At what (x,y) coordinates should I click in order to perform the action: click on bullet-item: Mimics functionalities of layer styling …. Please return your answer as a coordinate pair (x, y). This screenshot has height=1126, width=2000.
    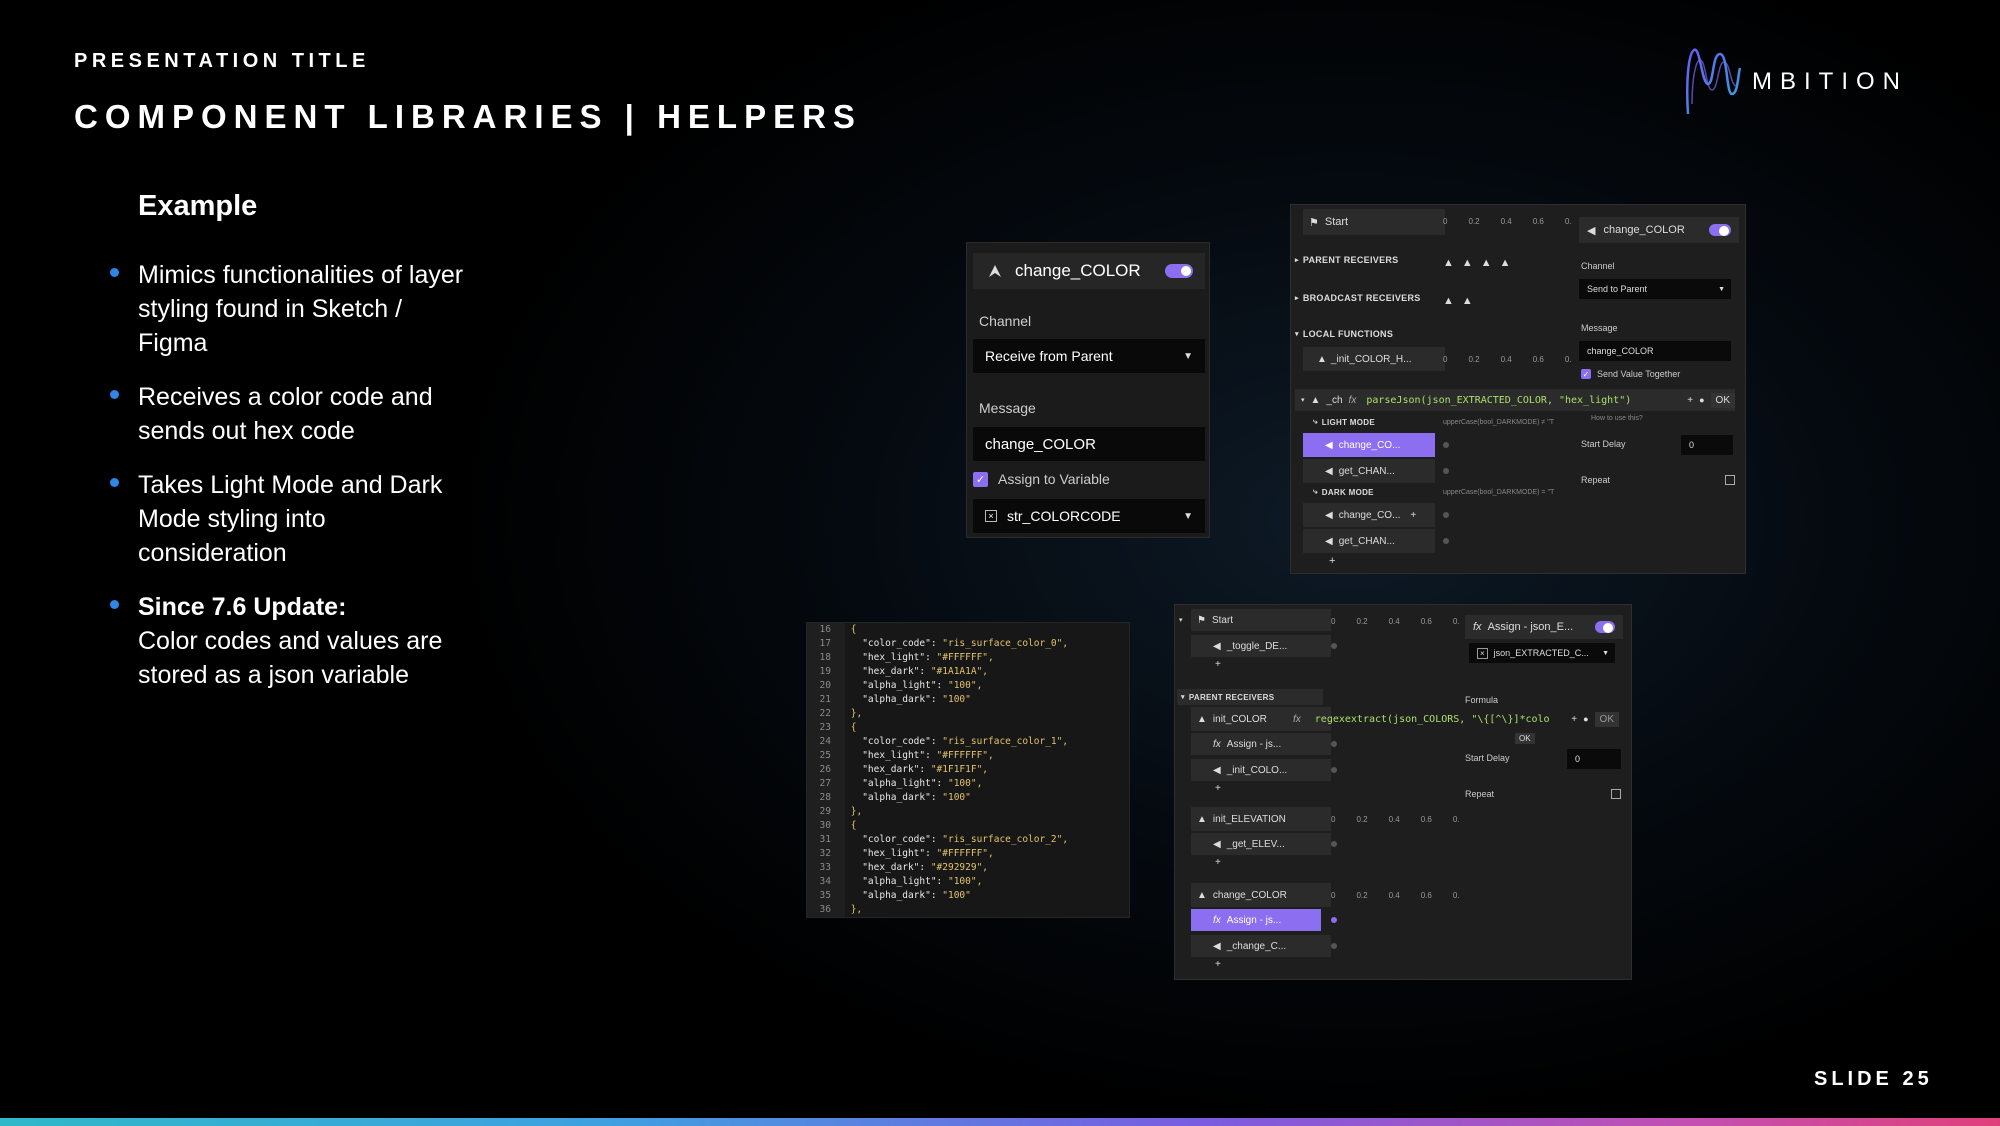
    Looking at the image, I should click on (288, 309).